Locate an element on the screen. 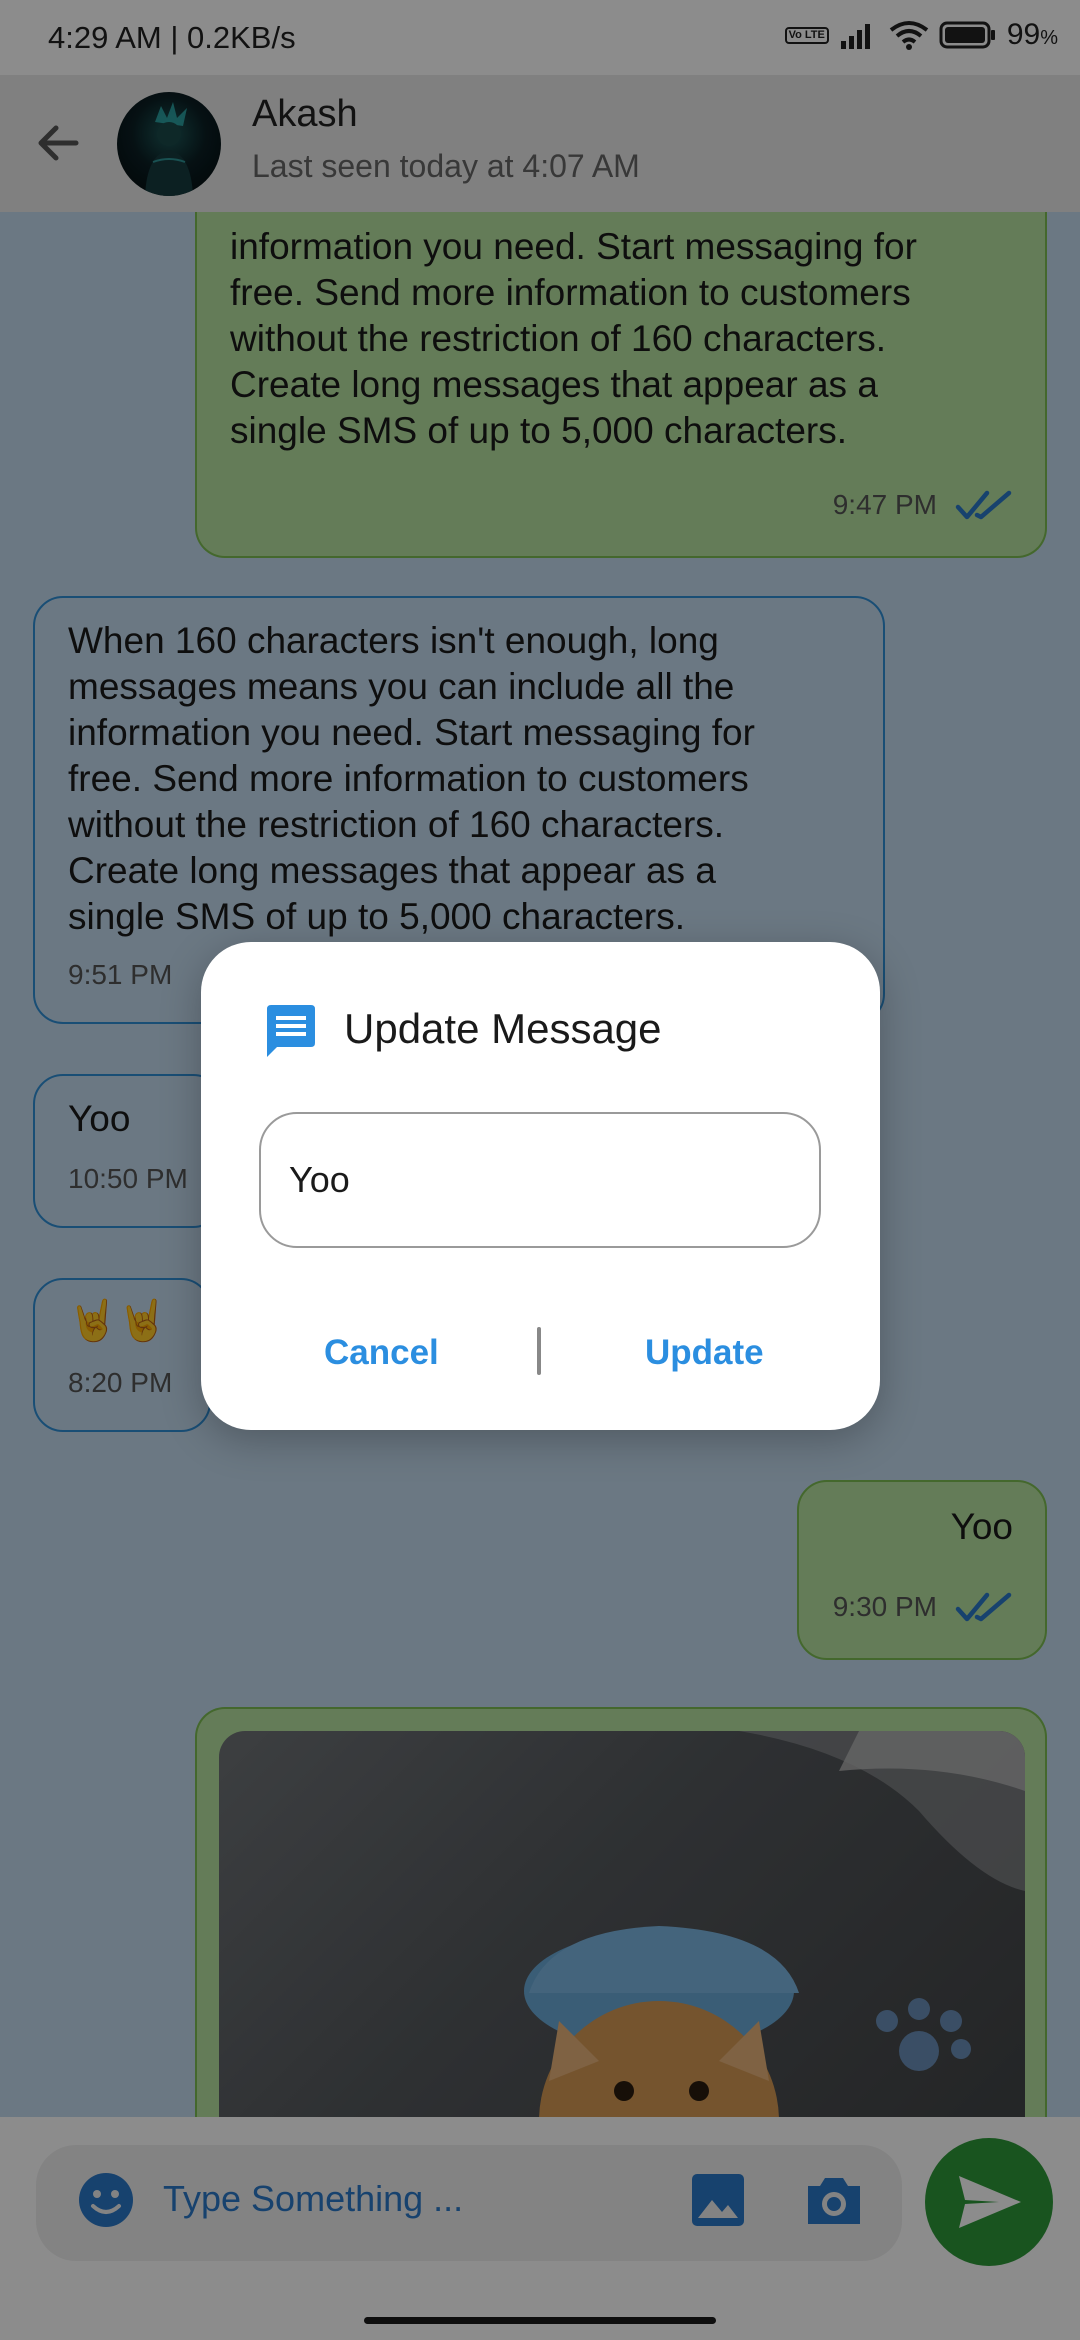 Image resolution: width=1080 pixels, height=2340 pixels. dialog-title: Update Message is located at coordinates (503, 1028).